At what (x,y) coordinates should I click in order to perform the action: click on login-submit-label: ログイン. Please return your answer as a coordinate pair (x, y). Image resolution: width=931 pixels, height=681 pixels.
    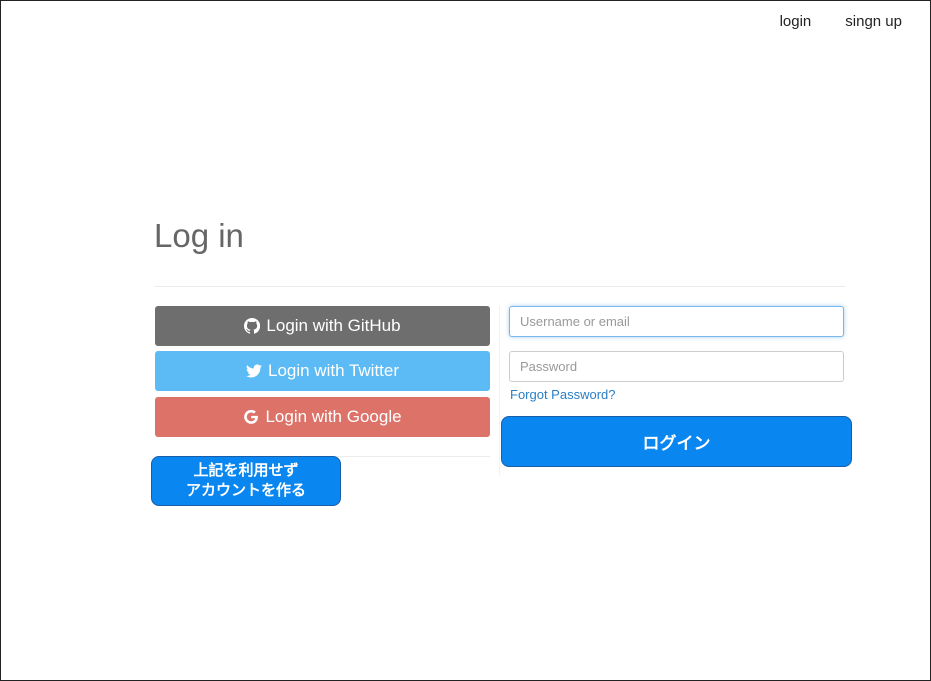
    Looking at the image, I should click on (676, 443).